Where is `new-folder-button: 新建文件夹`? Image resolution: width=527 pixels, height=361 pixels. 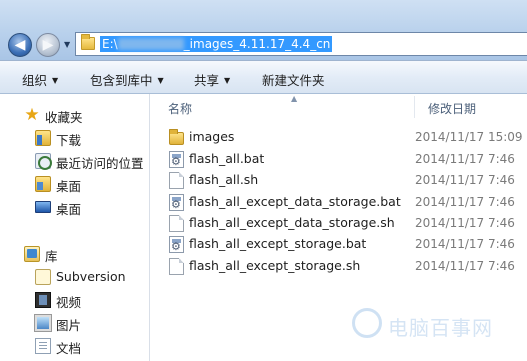
new-folder-button: 新建文件夹 is located at coordinates (293, 79).